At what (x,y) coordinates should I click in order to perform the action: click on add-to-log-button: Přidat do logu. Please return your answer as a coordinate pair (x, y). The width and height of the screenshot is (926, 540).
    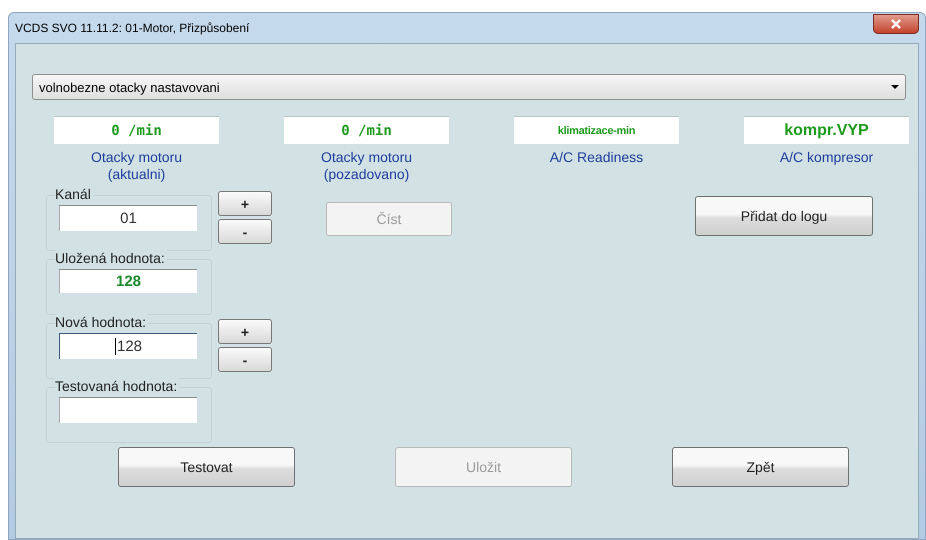
    Looking at the image, I should click on (784, 216).